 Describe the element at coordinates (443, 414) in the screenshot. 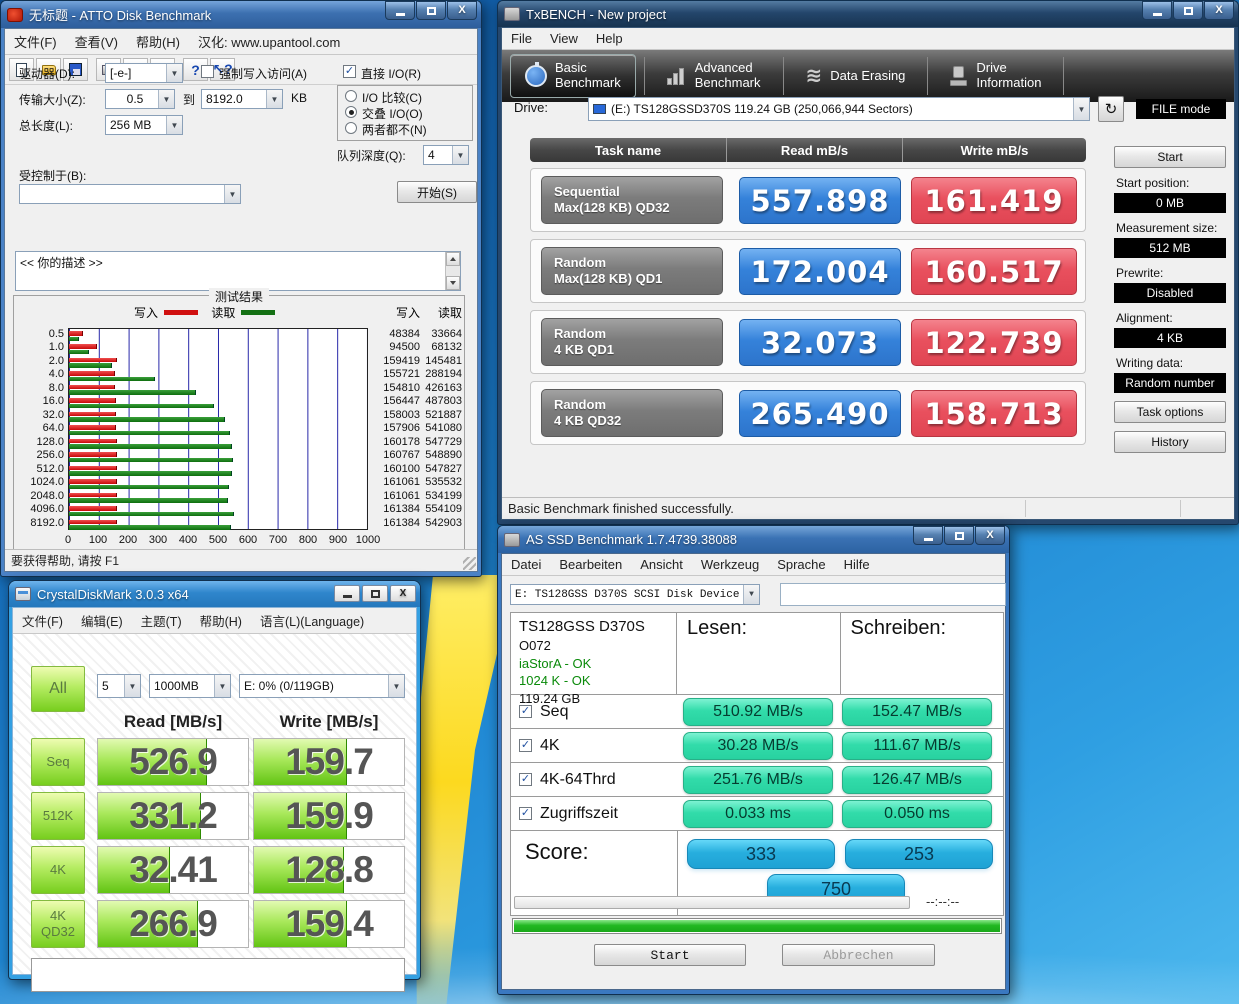

I see `read-value: 521887` at that location.